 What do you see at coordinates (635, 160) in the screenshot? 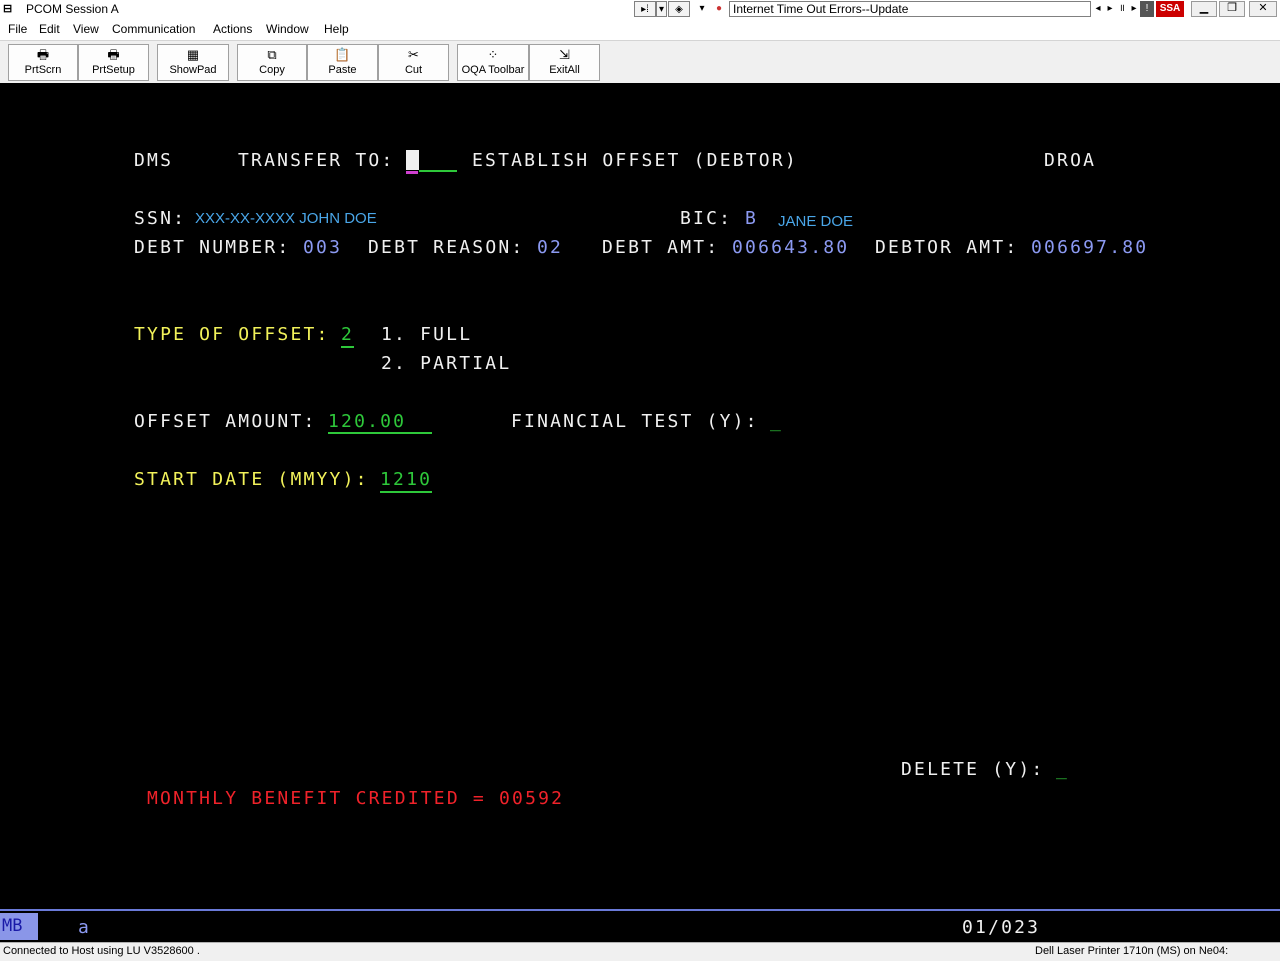
I see `screen-title: ESTABLISH OFFSET (DEBTOR)` at bounding box center [635, 160].